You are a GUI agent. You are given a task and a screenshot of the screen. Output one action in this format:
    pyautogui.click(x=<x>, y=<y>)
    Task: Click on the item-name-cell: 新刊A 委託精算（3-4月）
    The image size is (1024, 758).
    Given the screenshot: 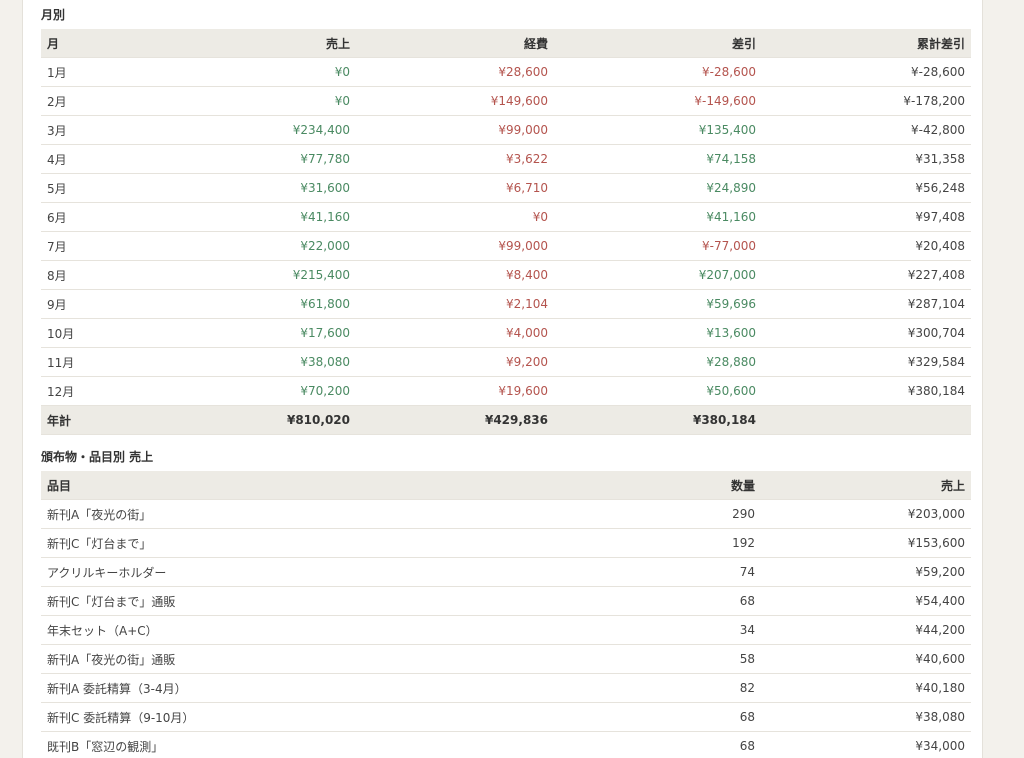 What is the action you would take?
    pyautogui.click(x=301, y=688)
    